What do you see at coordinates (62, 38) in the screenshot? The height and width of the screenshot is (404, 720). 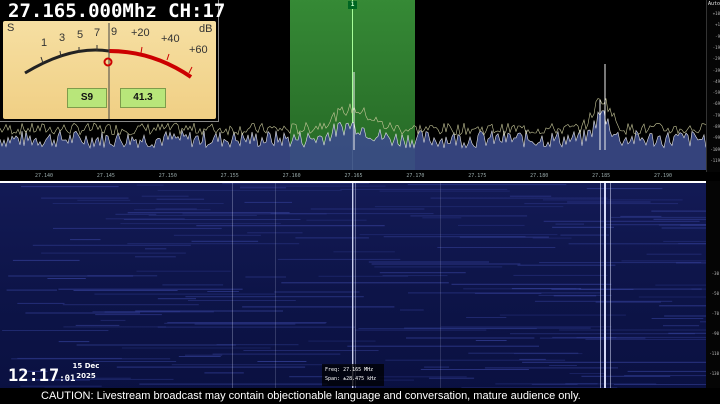 I see `scale-label-3: 3` at bounding box center [62, 38].